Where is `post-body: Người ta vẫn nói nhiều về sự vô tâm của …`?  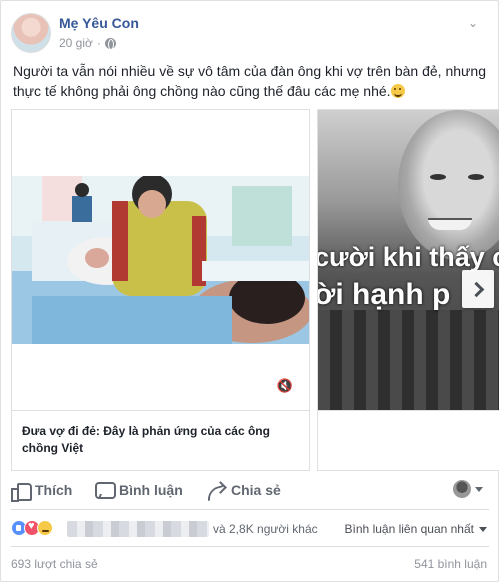
post-body: Người ta vẫn nói nhiều về sự vô tâm của … is located at coordinates (249, 81).